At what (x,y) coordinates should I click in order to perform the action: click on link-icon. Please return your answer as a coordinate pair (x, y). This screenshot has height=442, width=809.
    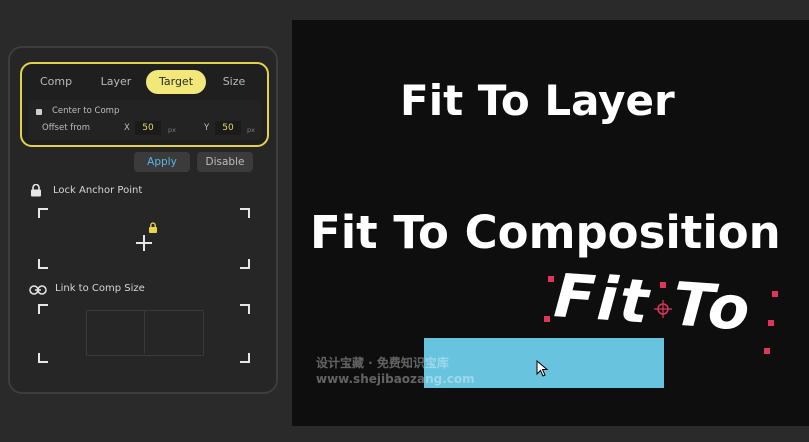
    Looking at the image, I should click on (38, 290).